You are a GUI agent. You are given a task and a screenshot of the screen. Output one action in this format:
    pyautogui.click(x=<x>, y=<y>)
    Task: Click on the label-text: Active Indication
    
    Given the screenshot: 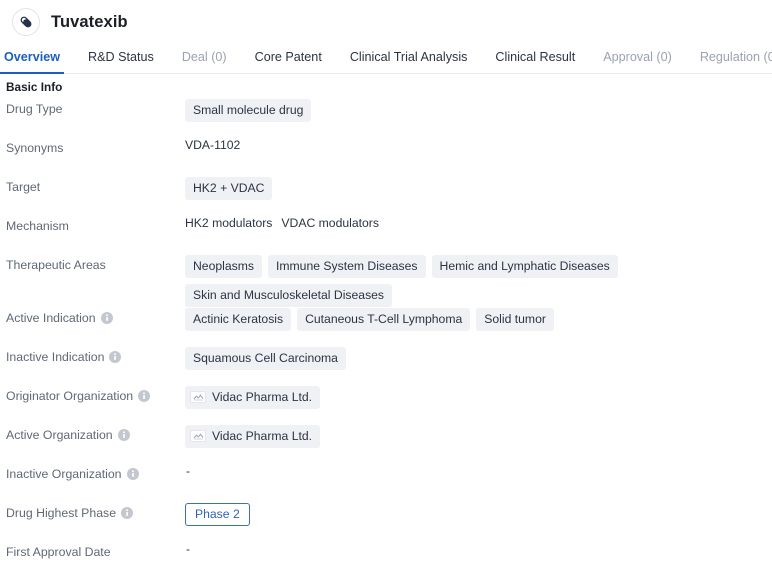 What is the action you would take?
    pyautogui.click(x=51, y=318)
    